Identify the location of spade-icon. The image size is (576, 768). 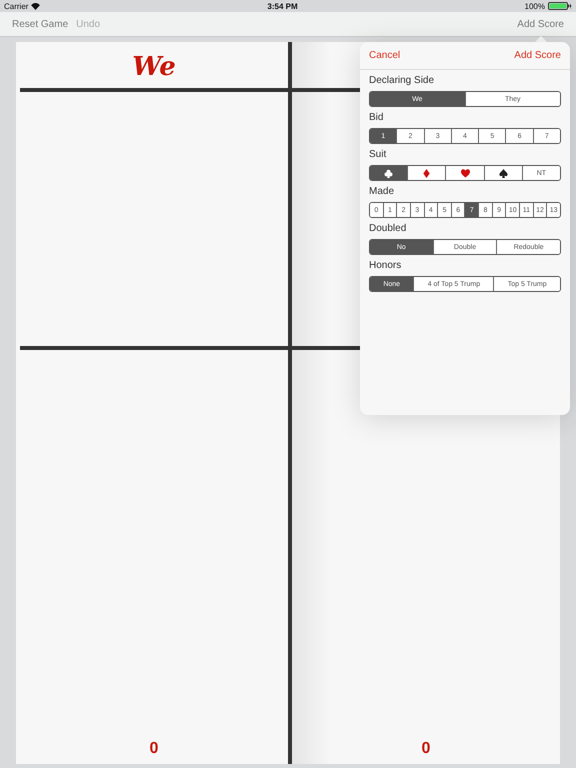
(503, 173).